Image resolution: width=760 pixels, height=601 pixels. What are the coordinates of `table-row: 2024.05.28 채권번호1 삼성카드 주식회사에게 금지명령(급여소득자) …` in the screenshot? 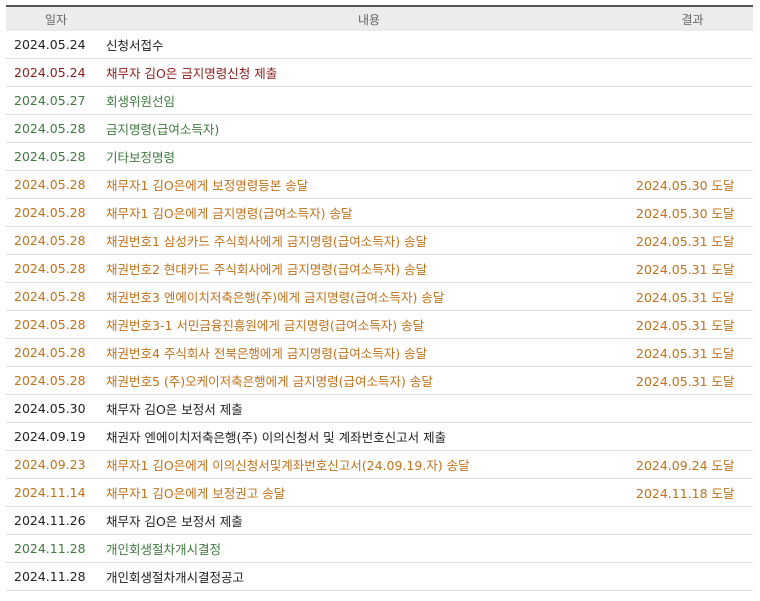 It's located at (379, 240).